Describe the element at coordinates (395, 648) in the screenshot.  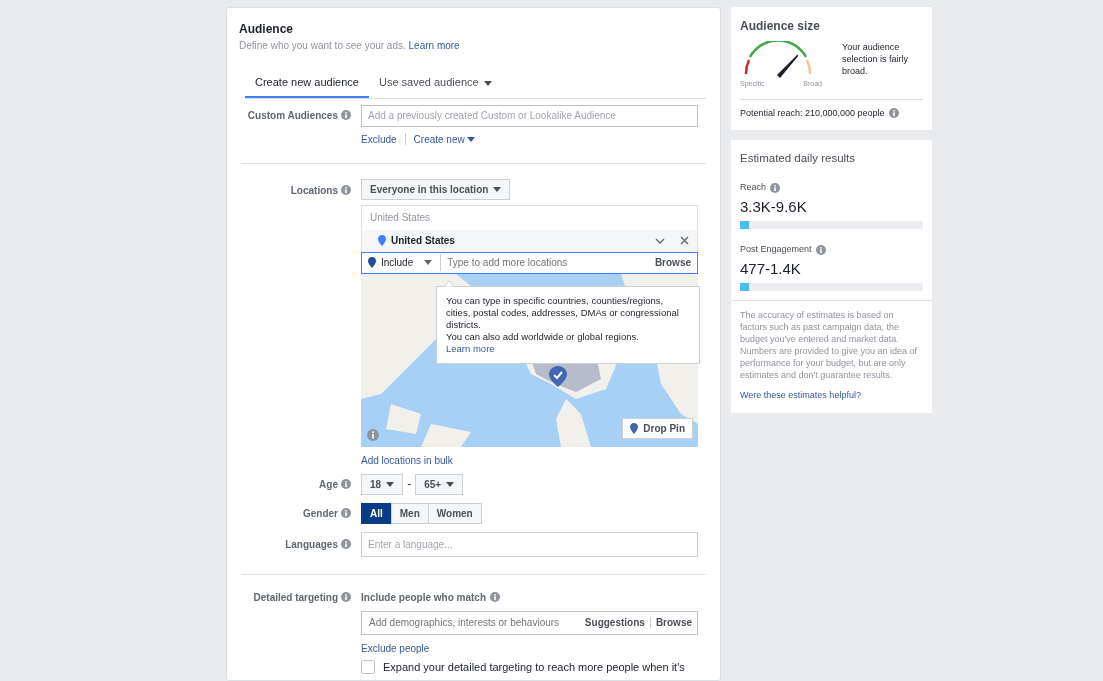
I see `exclude-people-link: Exclude people` at that location.